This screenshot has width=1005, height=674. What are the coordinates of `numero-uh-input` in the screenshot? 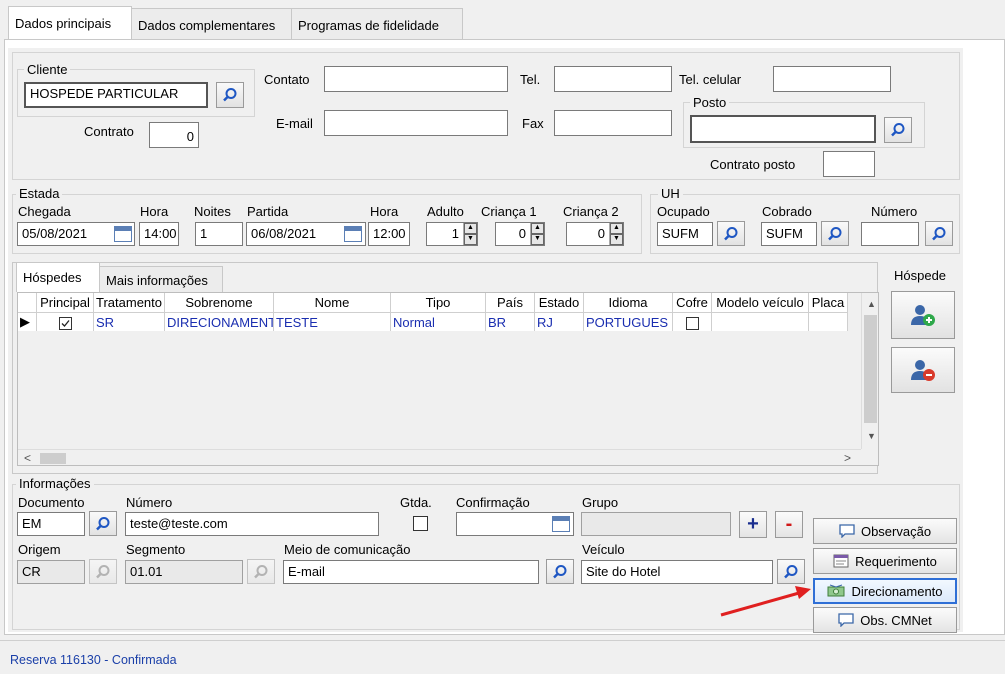 It's located at (890, 234).